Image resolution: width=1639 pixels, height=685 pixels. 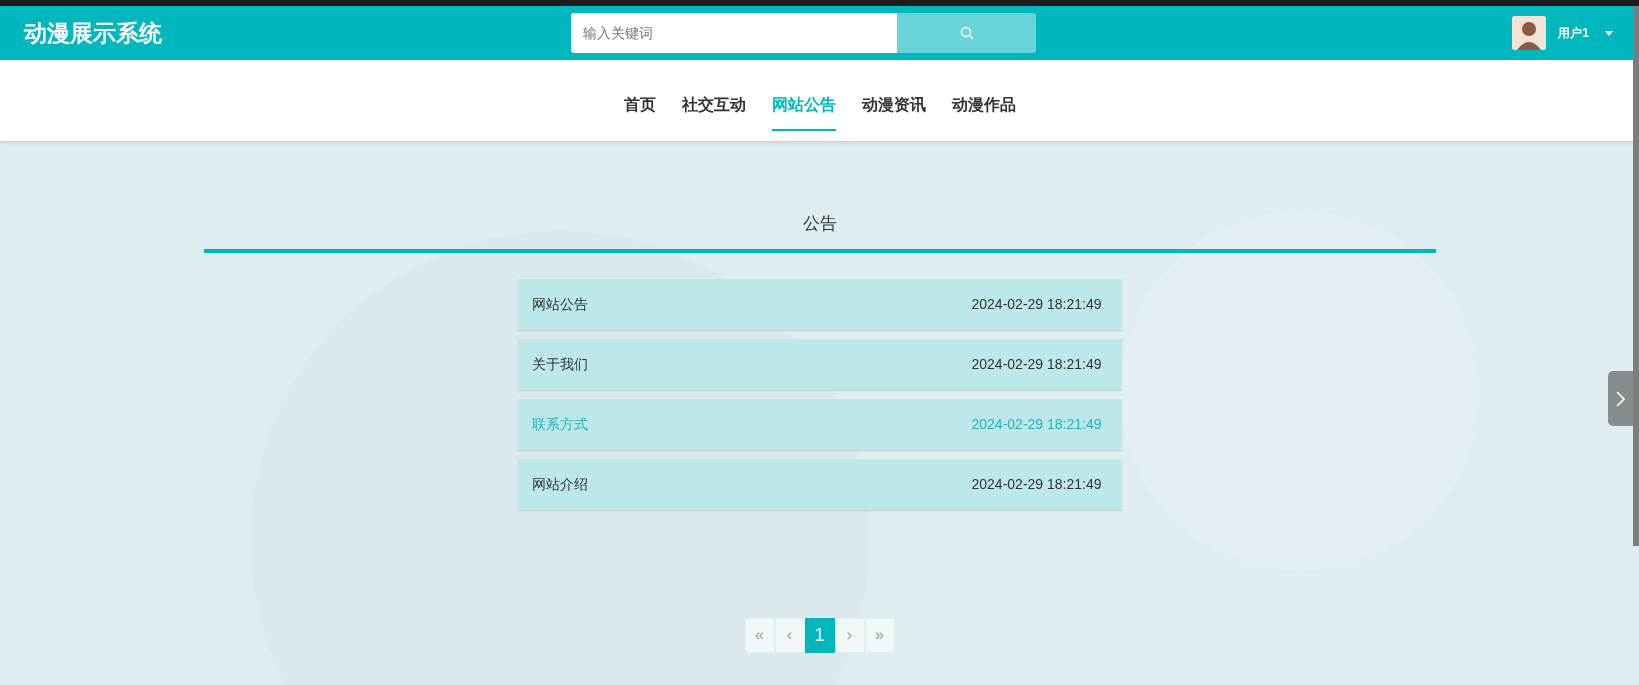 I want to click on search-icon, so click(x=966, y=33).